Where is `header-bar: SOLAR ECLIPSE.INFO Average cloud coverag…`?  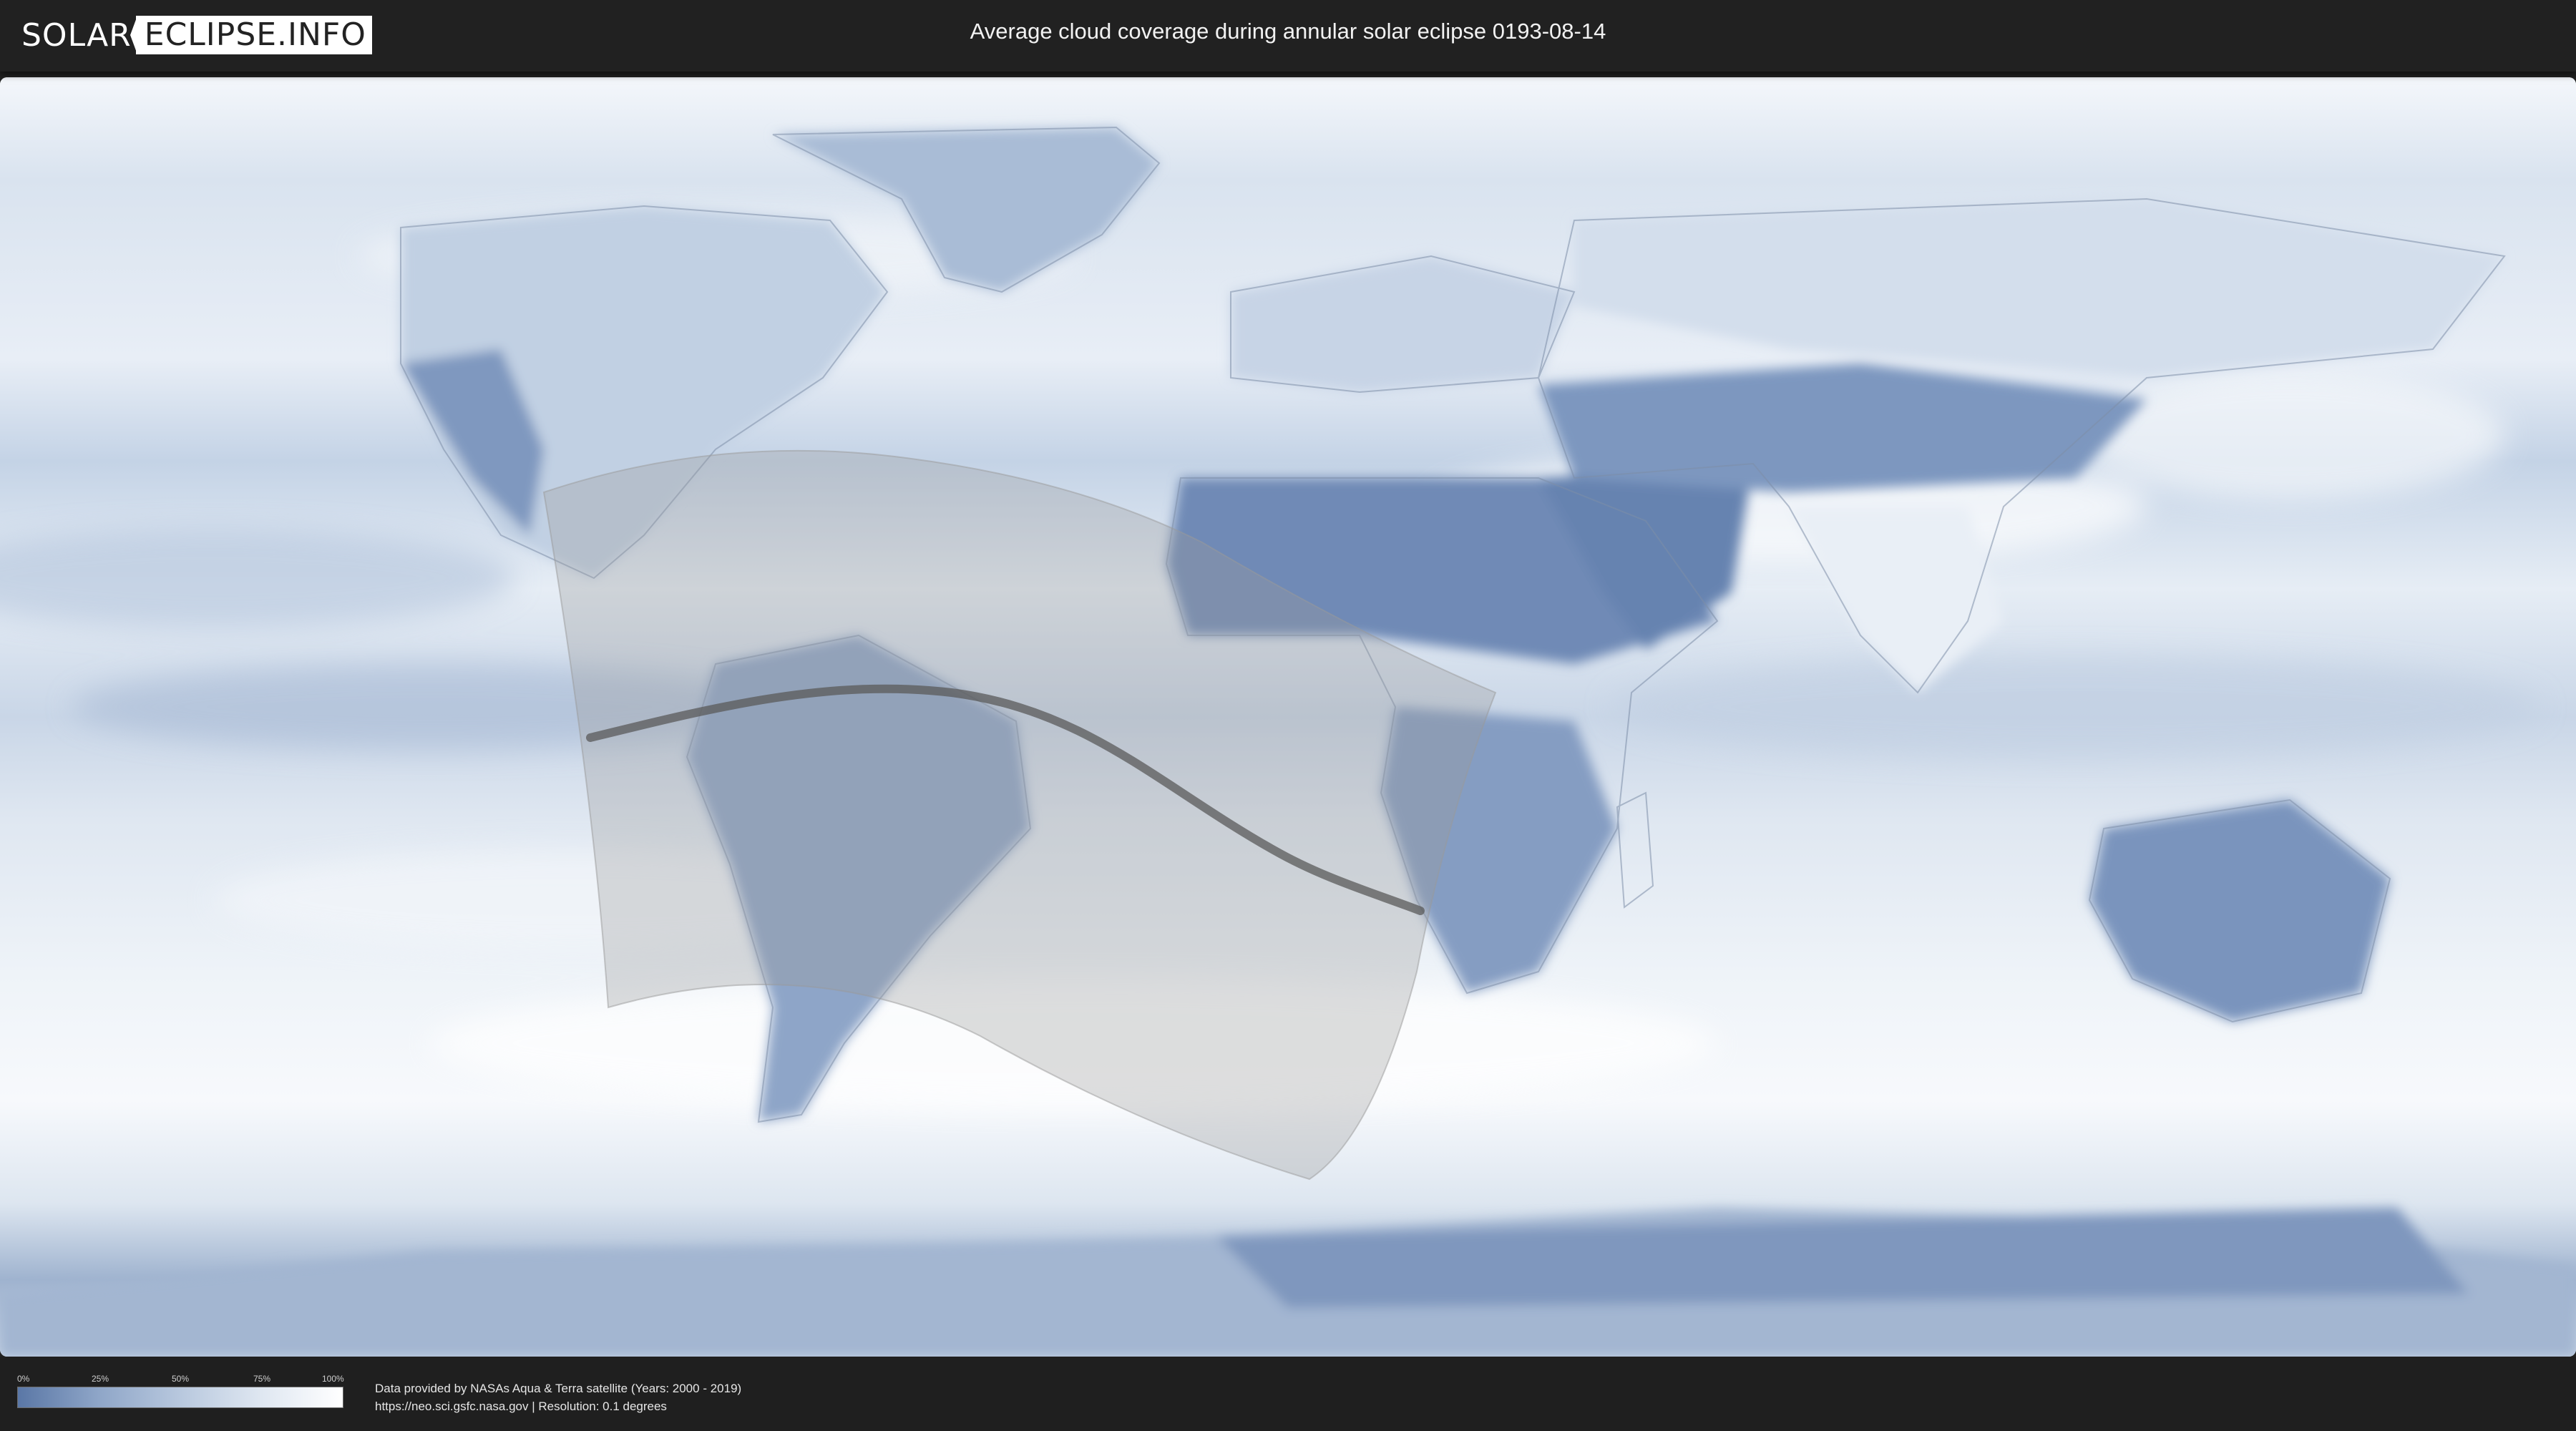 header-bar: SOLAR ECLIPSE.INFO Average cloud coverag… is located at coordinates (1288, 36).